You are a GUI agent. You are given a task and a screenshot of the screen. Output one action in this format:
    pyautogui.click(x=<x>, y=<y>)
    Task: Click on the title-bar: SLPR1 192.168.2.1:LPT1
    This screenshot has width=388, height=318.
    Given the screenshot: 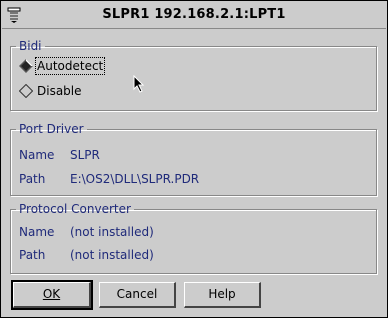 What is the action you would take?
    pyautogui.click(x=194, y=15)
    